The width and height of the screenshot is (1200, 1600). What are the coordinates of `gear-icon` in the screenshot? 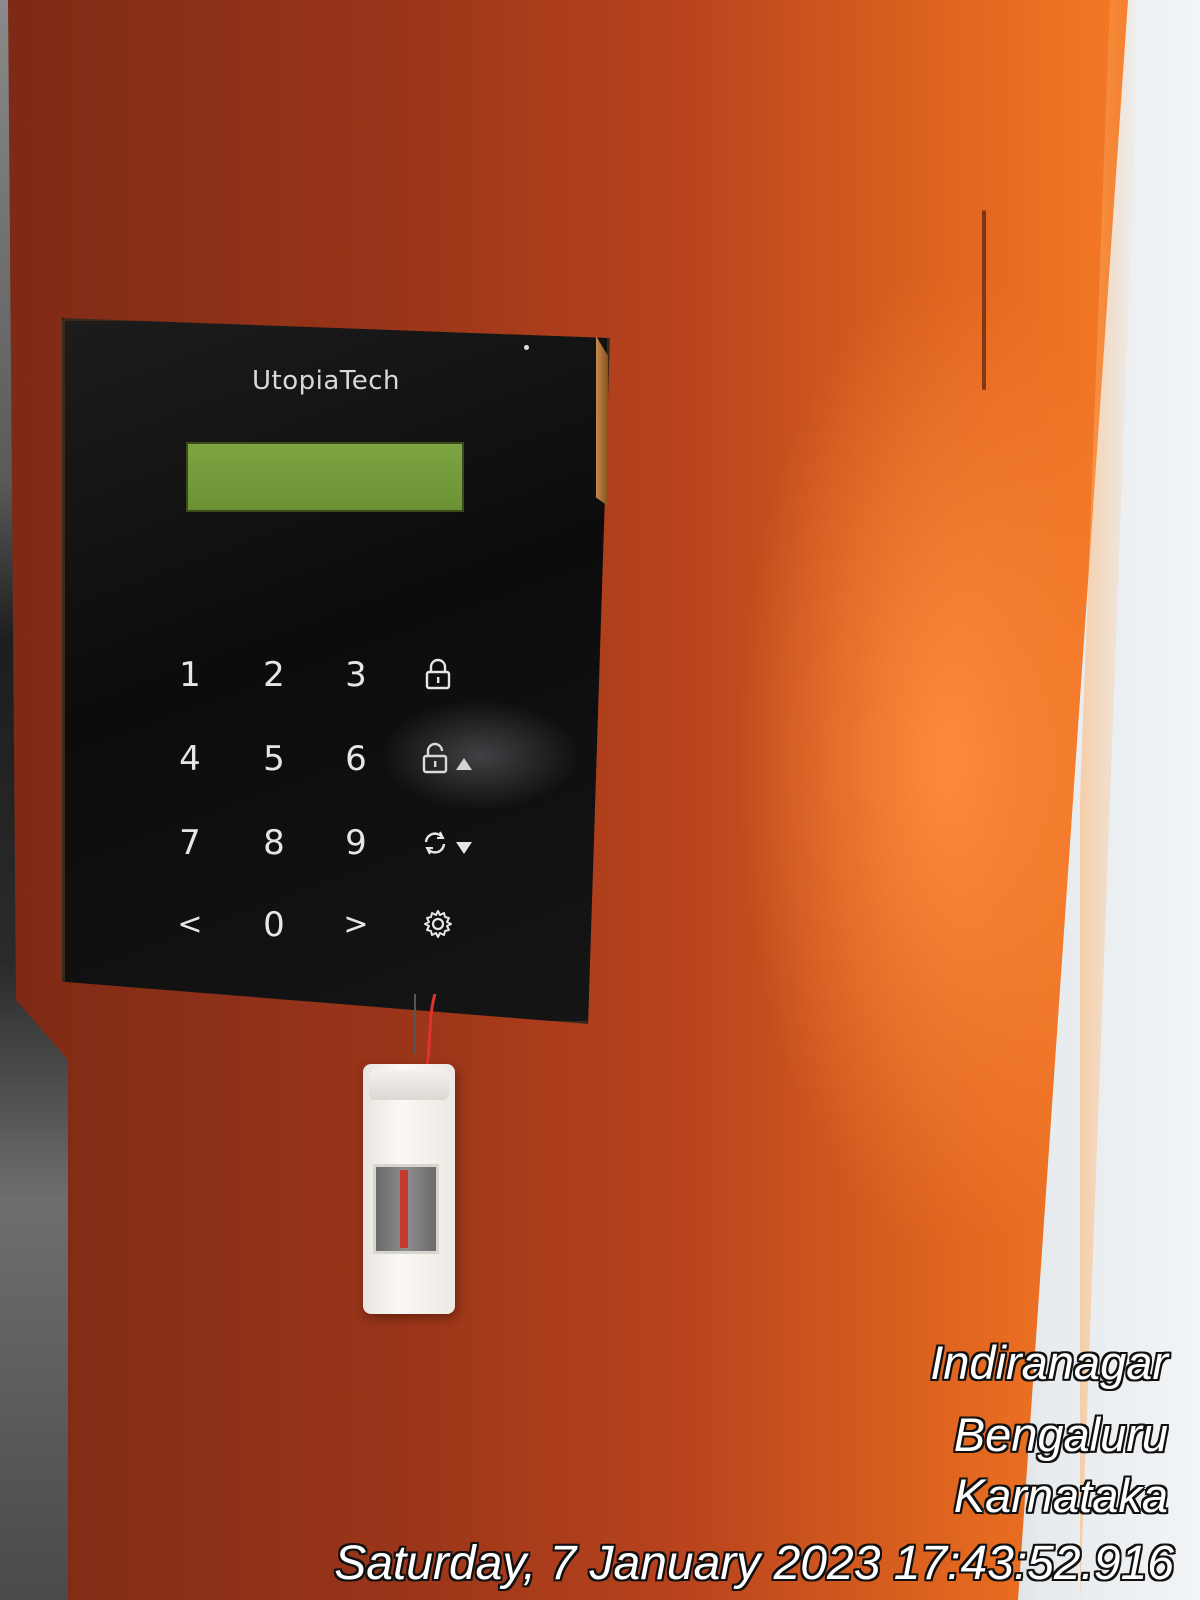 It's located at (438, 920).